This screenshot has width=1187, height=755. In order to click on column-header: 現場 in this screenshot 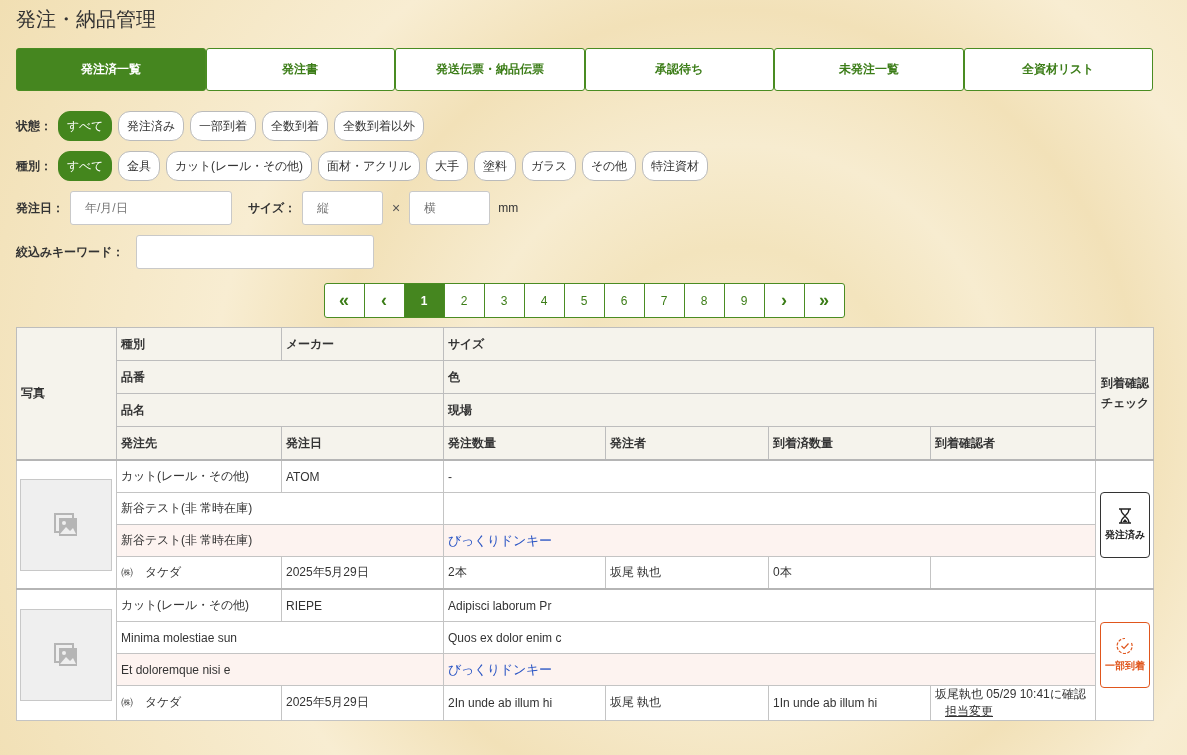, I will do `click(769, 410)`.